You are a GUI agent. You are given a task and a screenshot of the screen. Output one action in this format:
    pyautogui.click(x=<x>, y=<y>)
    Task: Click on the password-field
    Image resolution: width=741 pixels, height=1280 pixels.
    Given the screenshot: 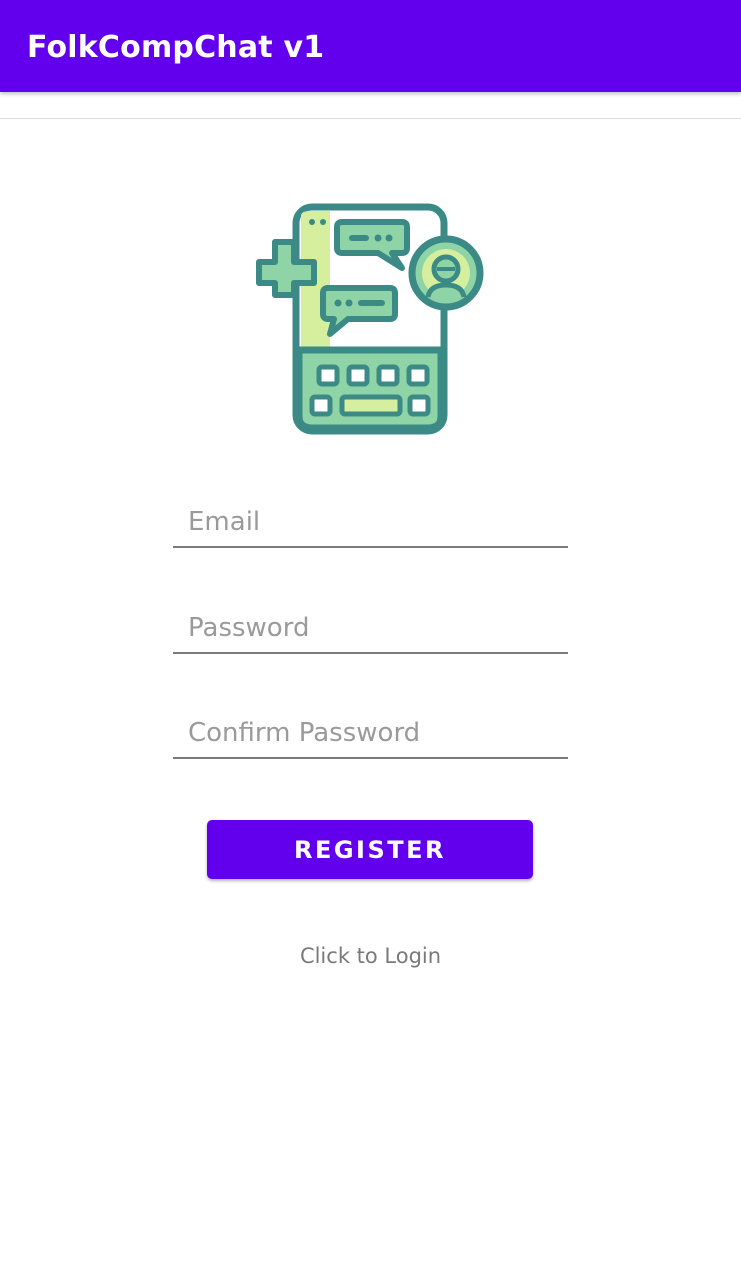 What is the action you would take?
    pyautogui.click(x=370, y=629)
    